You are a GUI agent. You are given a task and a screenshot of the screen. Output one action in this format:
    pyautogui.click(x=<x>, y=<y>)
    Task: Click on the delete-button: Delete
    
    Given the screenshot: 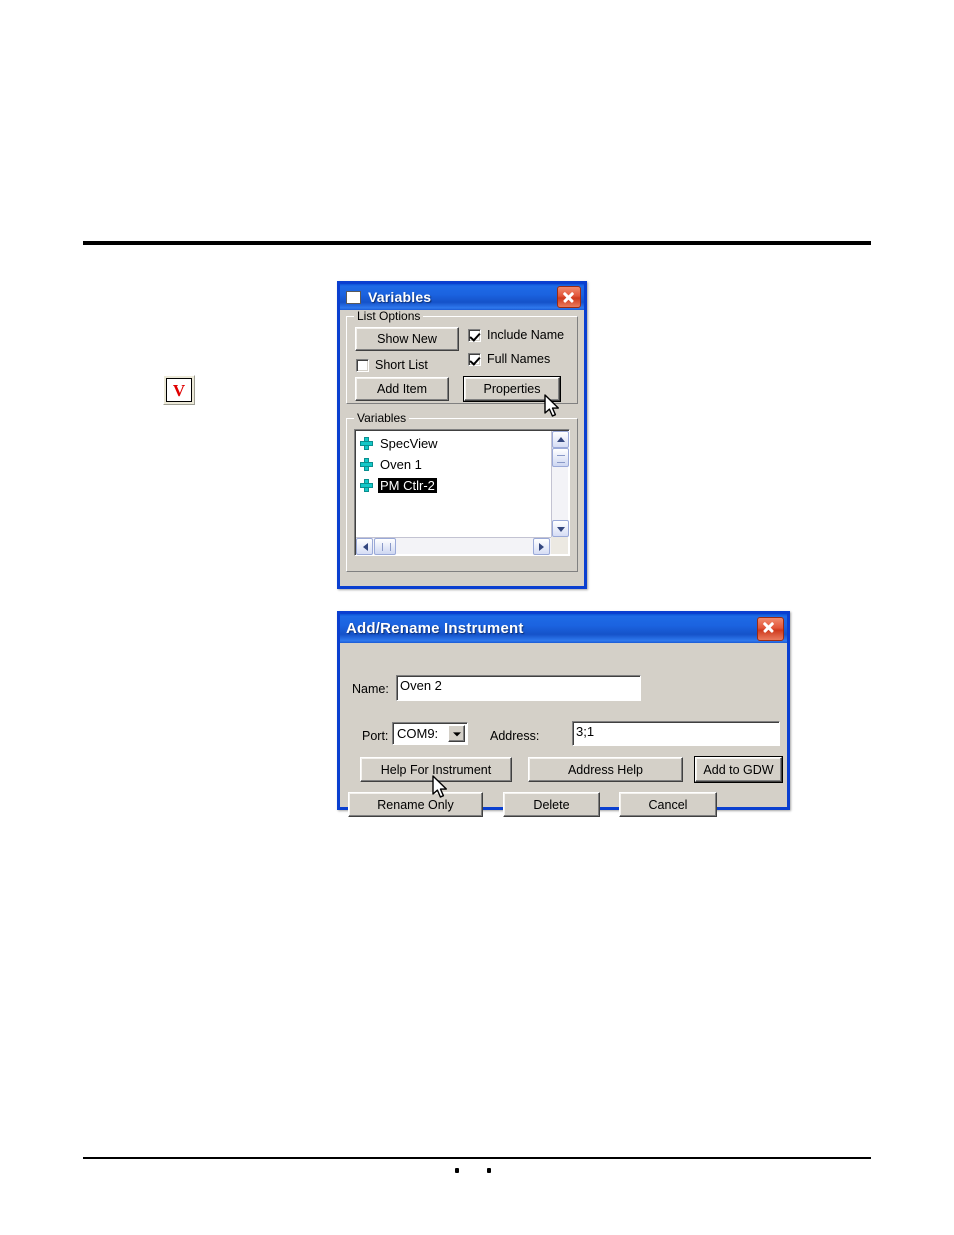 What is the action you would take?
    pyautogui.click(x=551, y=804)
    